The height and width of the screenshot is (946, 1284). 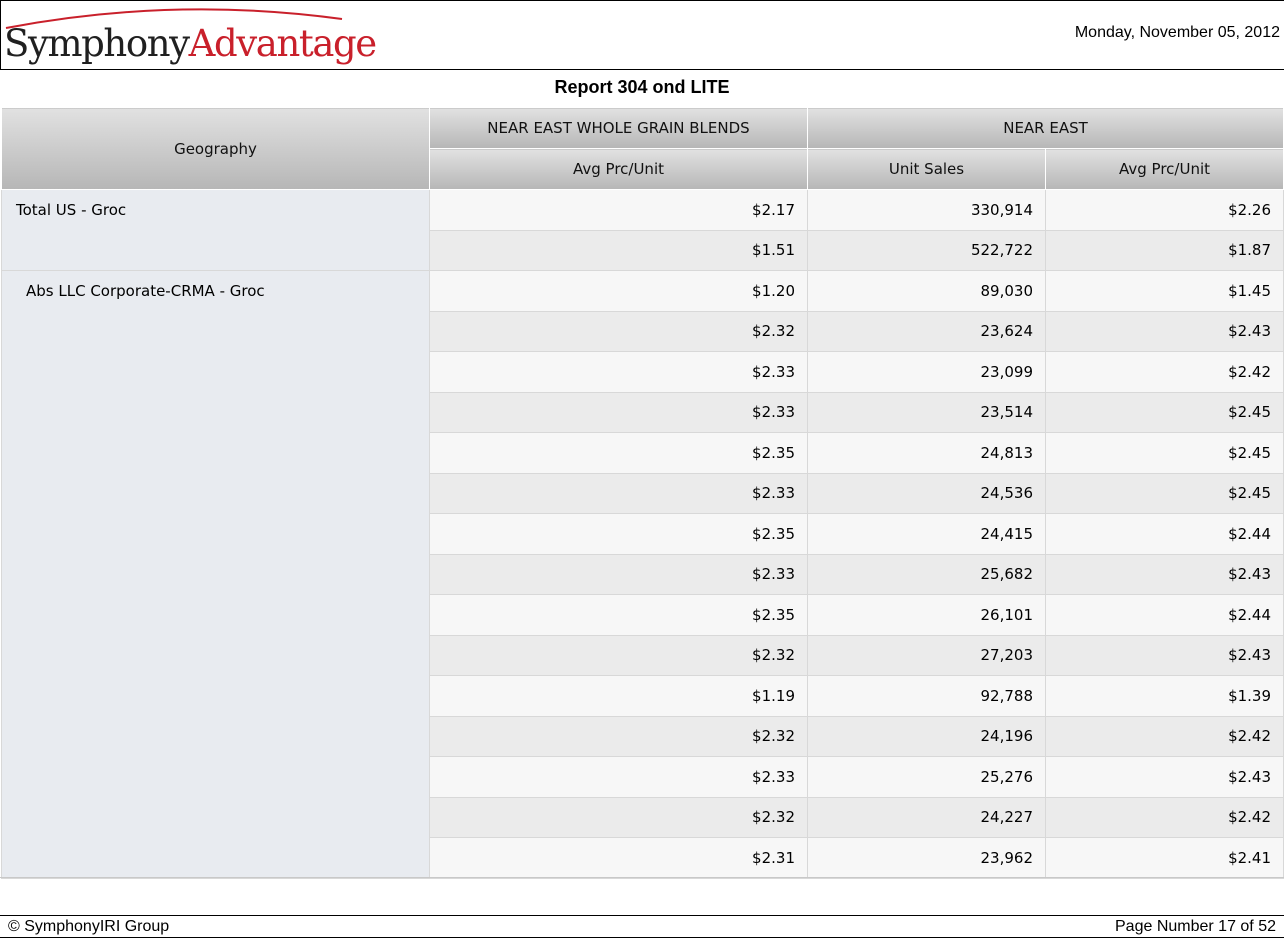 I want to click on left-border, so click(x=0, y=35).